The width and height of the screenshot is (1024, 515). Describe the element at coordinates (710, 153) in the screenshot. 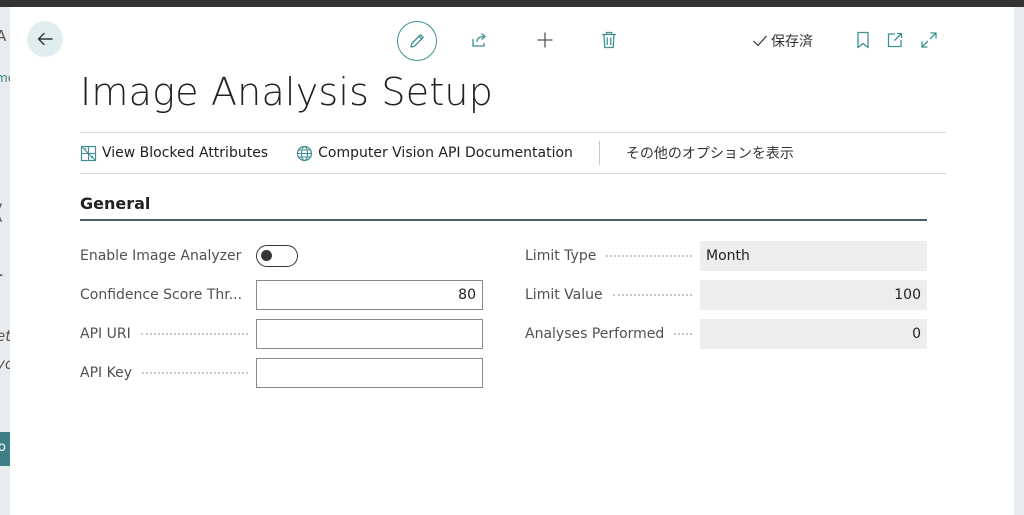

I see `more-options-link: その他のオプションを表示` at that location.